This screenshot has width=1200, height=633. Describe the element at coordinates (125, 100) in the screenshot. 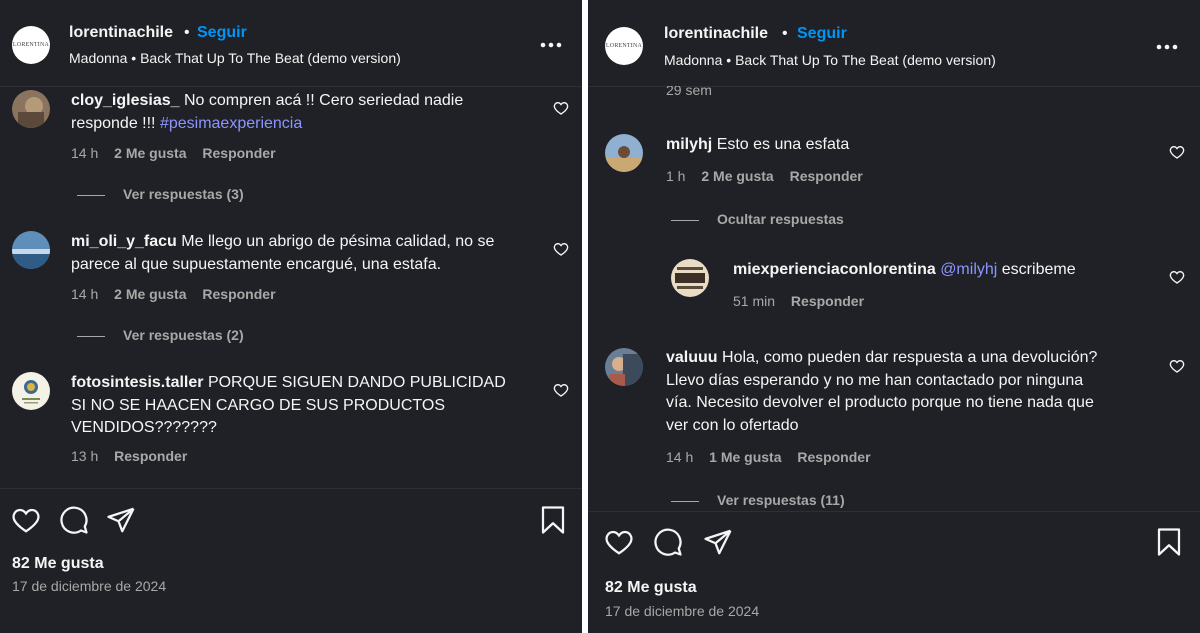

I see `comment-username: cloy_iglesias_` at that location.